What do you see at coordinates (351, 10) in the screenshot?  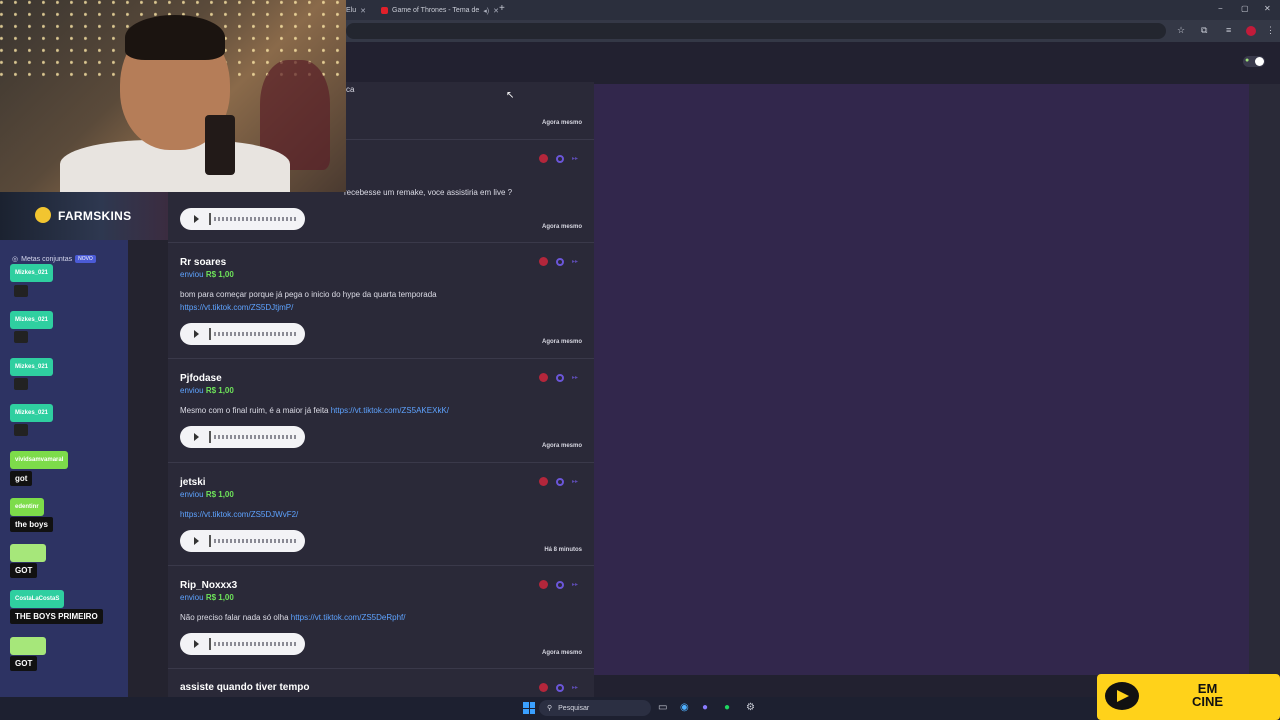 I see `tab-label: Elu` at bounding box center [351, 10].